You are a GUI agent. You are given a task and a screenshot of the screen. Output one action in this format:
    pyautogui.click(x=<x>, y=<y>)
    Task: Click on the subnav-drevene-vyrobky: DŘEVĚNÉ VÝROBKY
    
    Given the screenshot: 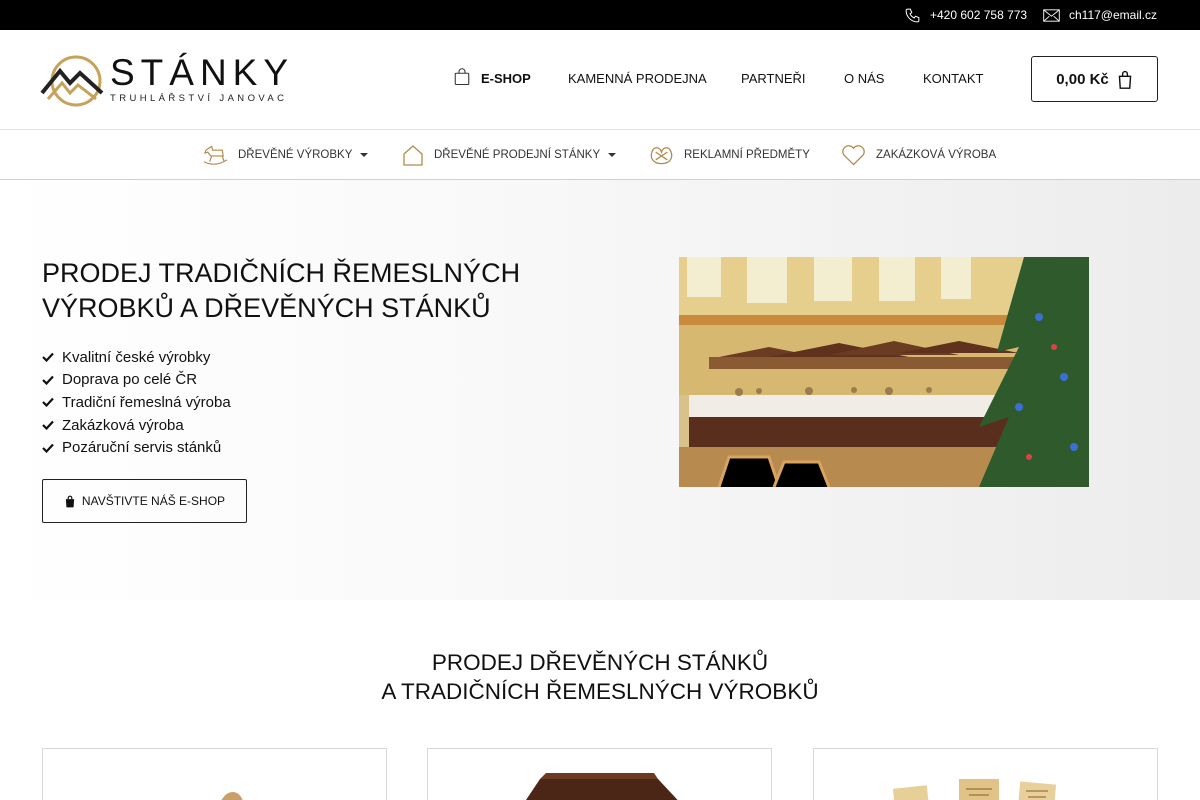 What is the action you would take?
    pyautogui.click(x=286, y=155)
    